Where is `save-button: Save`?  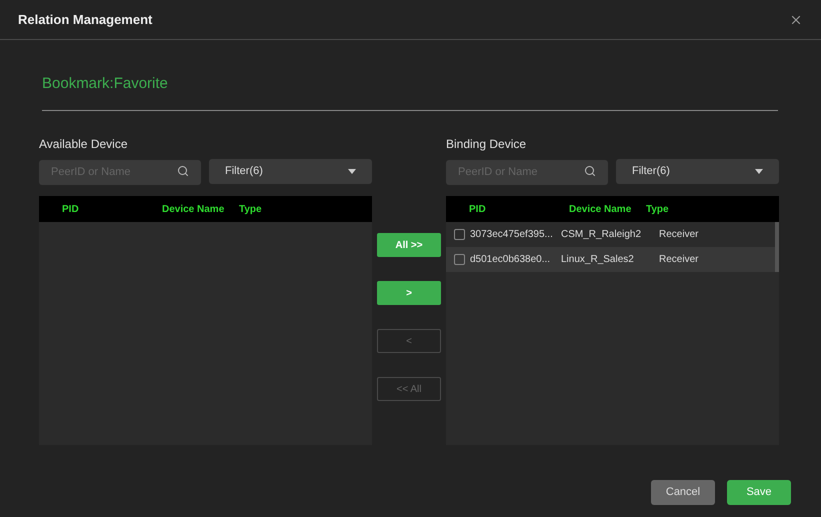 save-button: Save is located at coordinates (759, 492).